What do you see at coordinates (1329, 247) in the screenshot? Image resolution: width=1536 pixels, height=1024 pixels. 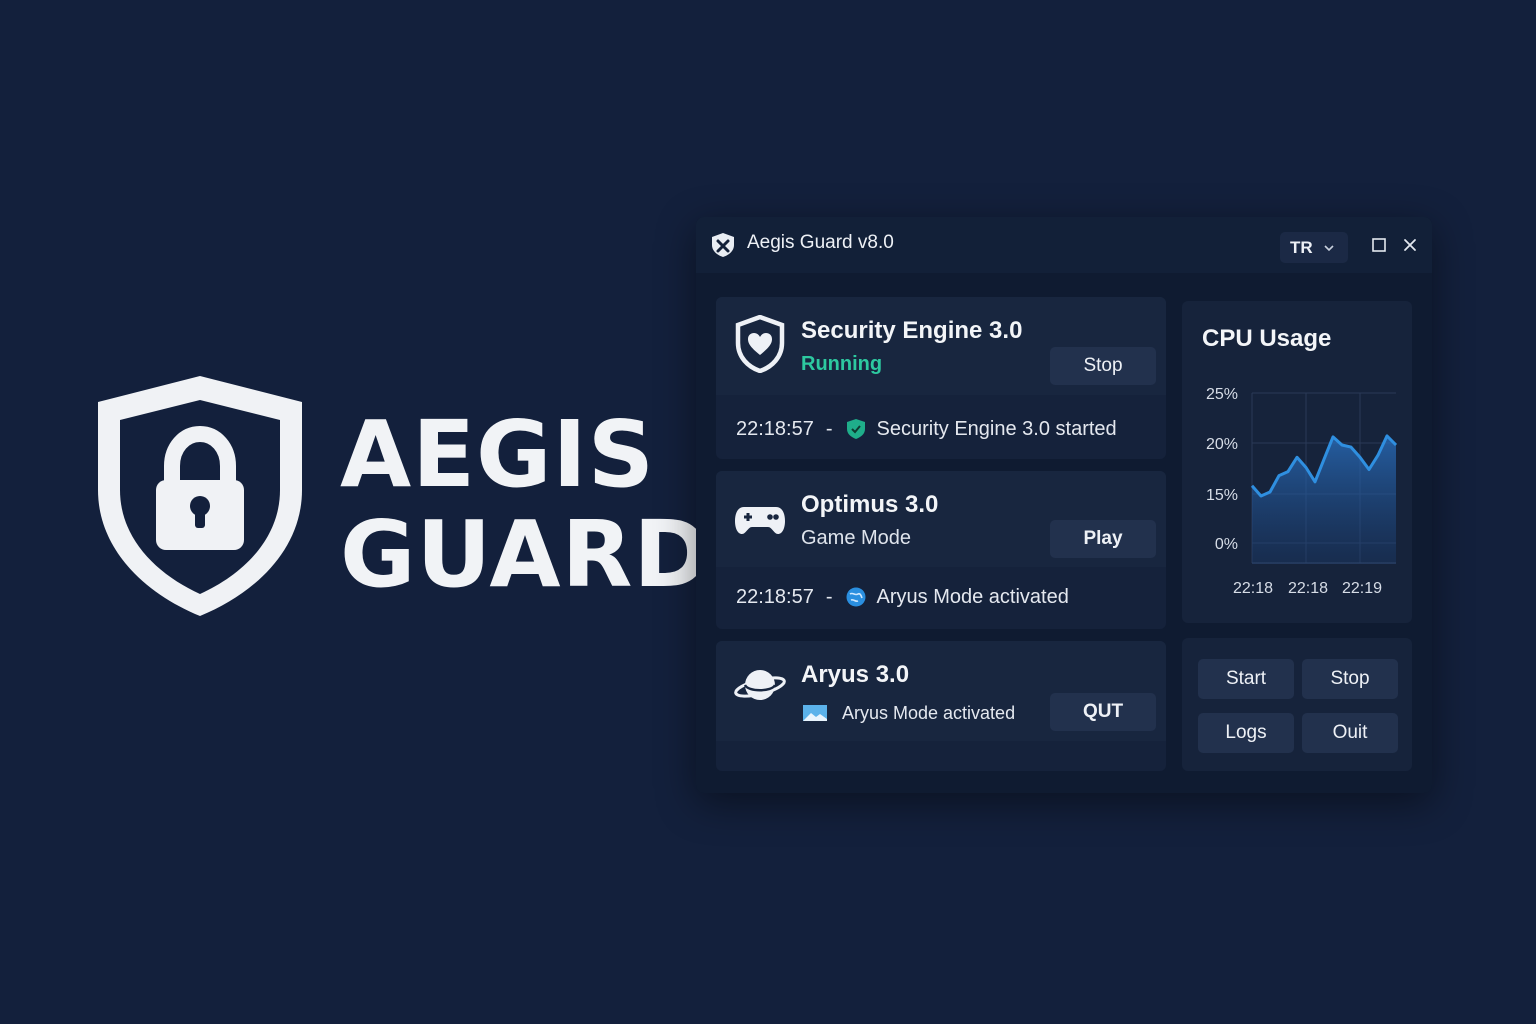 I see `chevron-down-icon` at bounding box center [1329, 247].